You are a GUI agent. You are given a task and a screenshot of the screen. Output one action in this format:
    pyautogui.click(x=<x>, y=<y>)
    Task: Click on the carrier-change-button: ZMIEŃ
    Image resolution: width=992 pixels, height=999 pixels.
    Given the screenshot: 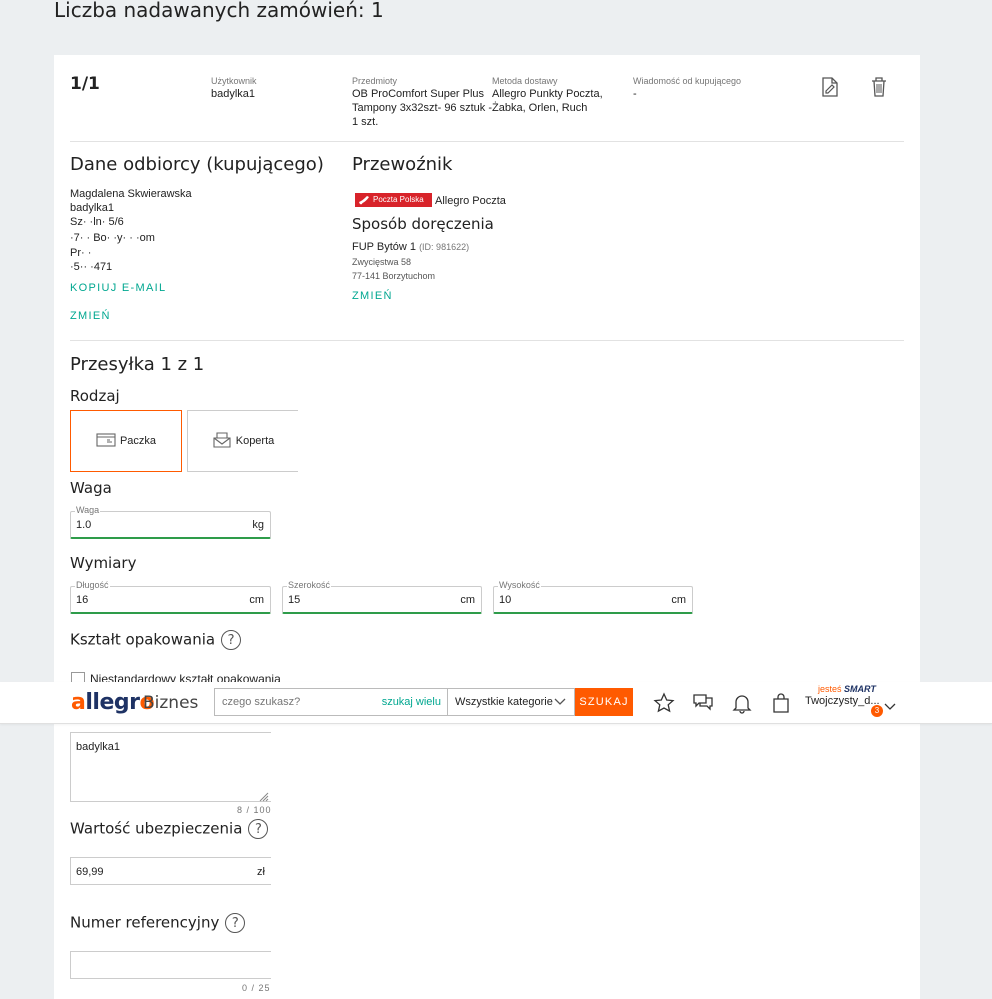 What is the action you would take?
    pyautogui.click(x=372, y=296)
    